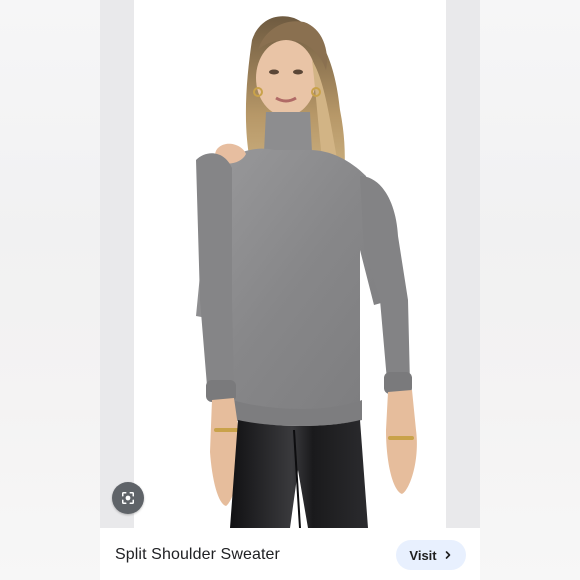 The height and width of the screenshot is (580, 580). What do you see at coordinates (423, 555) in the screenshot?
I see `visit-label: Visit` at bounding box center [423, 555].